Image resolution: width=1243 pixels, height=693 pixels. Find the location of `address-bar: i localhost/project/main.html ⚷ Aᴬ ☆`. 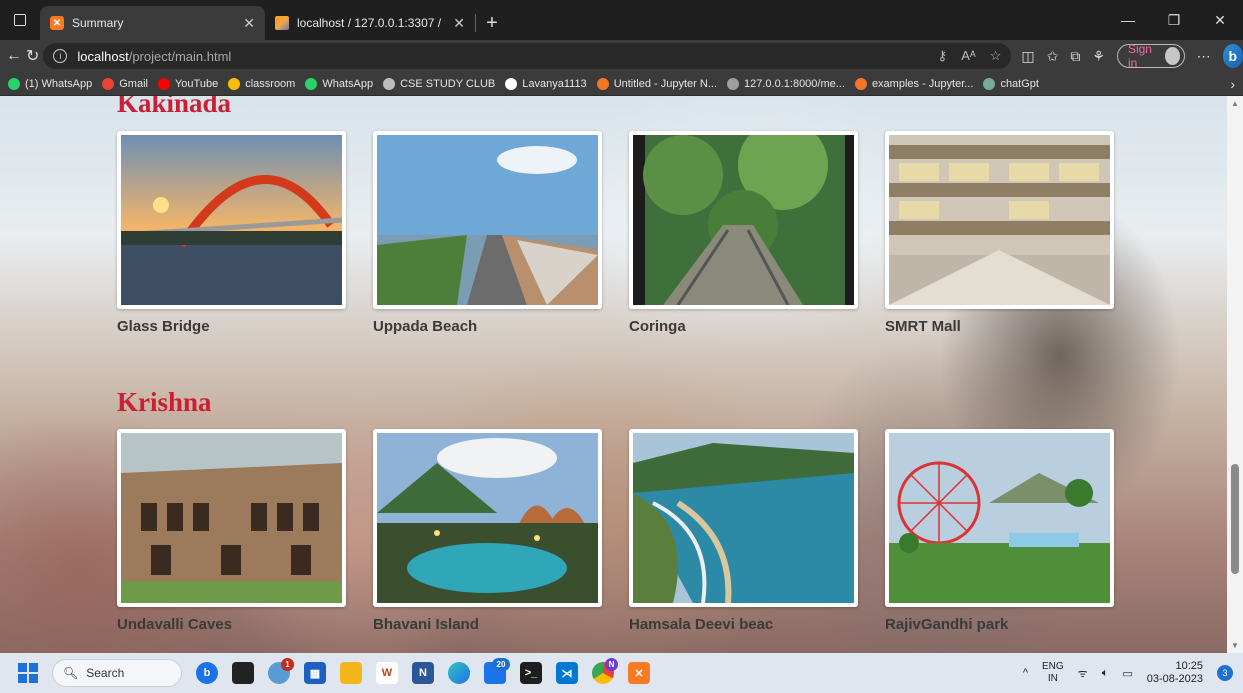

address-bar: i localhost/project/main.html ⚷ Aᴬ ☆ is located at coordinates (527, 56).